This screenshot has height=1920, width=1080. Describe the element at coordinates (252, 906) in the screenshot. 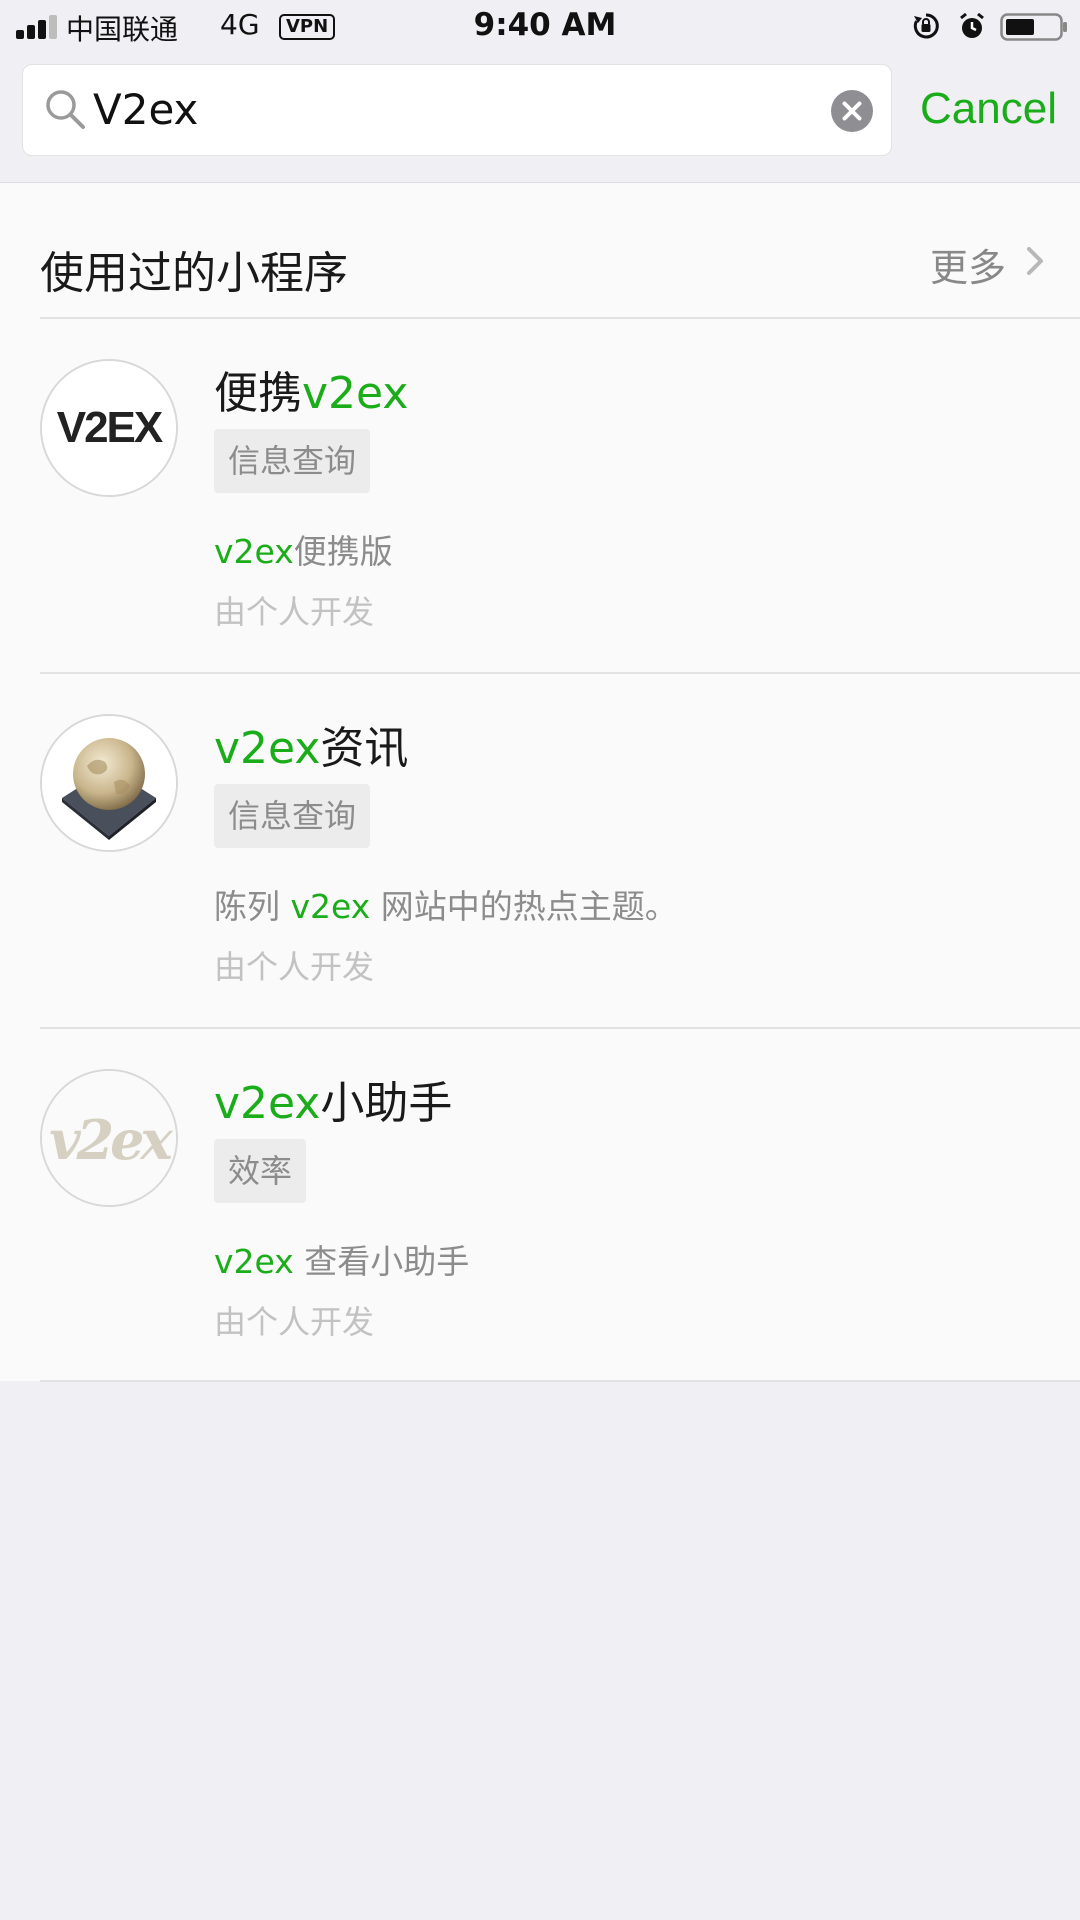

I see `desc-prefix: 陈列` at that location.